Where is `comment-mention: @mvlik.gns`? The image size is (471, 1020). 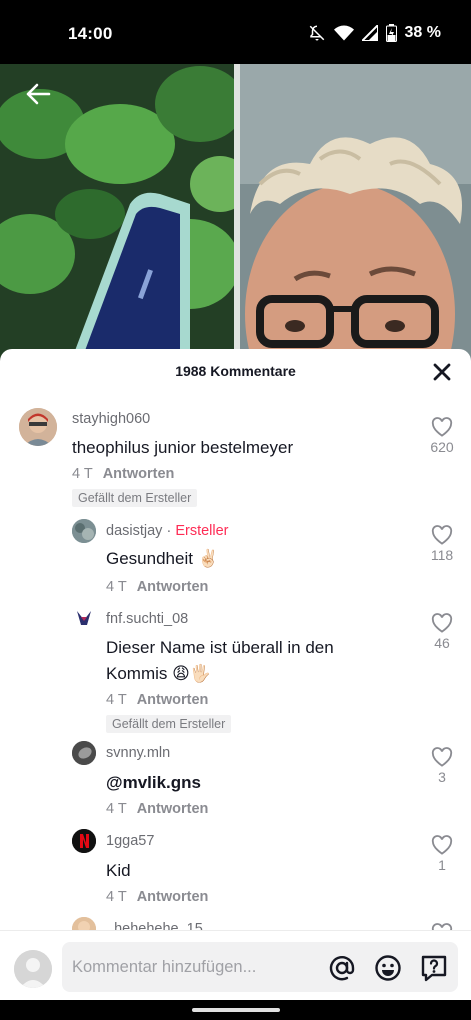
comment-mention: @mvlik.gns is located at coordinates (153, 783).